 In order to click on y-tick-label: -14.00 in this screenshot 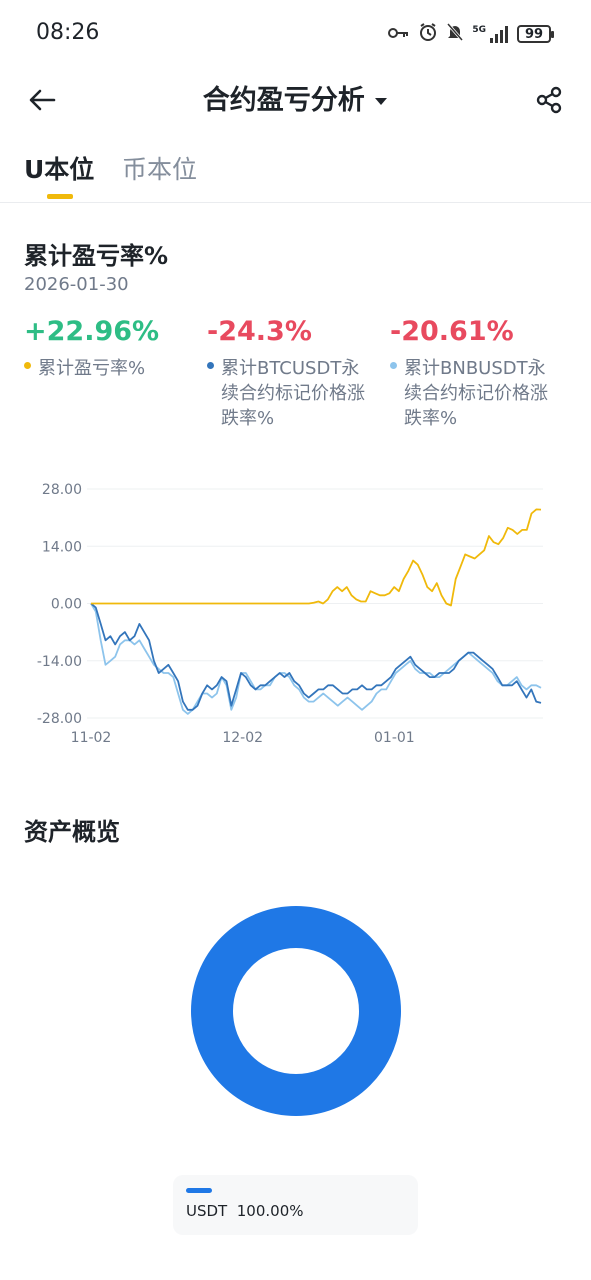, I will do `click(59, 662)`.